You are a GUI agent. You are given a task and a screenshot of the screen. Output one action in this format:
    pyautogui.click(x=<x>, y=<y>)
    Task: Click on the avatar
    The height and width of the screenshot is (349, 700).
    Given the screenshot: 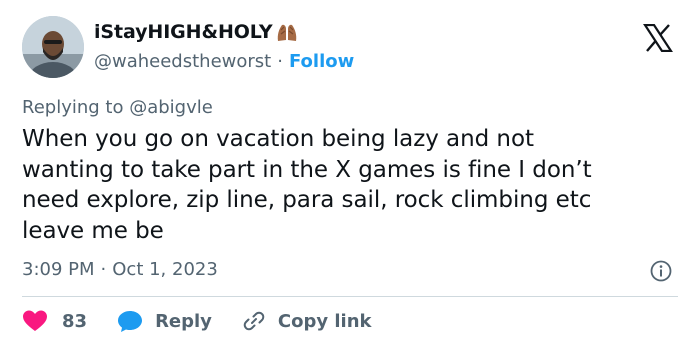 What is the action you would take?
    pyautogui.click(x=53, y=47)
    